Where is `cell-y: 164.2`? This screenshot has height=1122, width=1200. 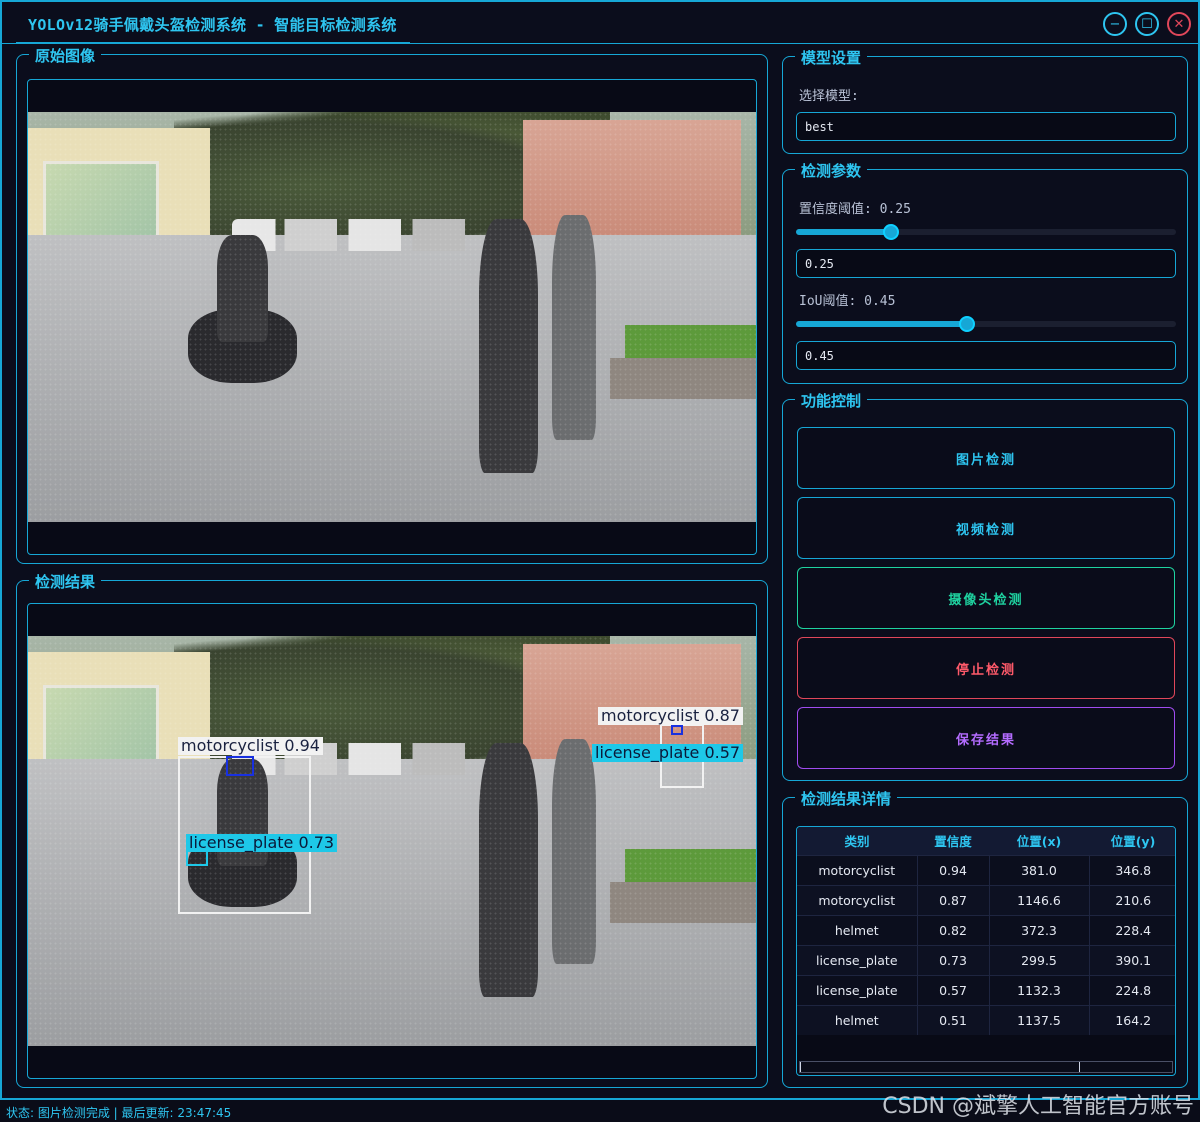
cell-y: 164.2 is located at coordinates (1132, 1019).